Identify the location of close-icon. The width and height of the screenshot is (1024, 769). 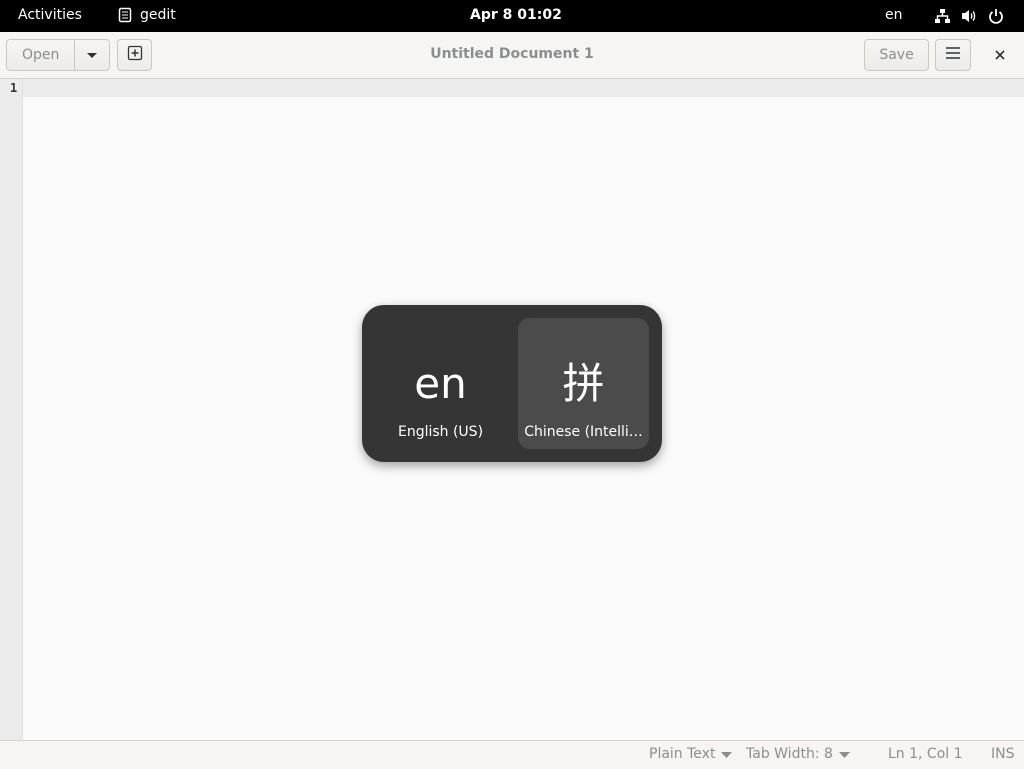
(1000, 55).